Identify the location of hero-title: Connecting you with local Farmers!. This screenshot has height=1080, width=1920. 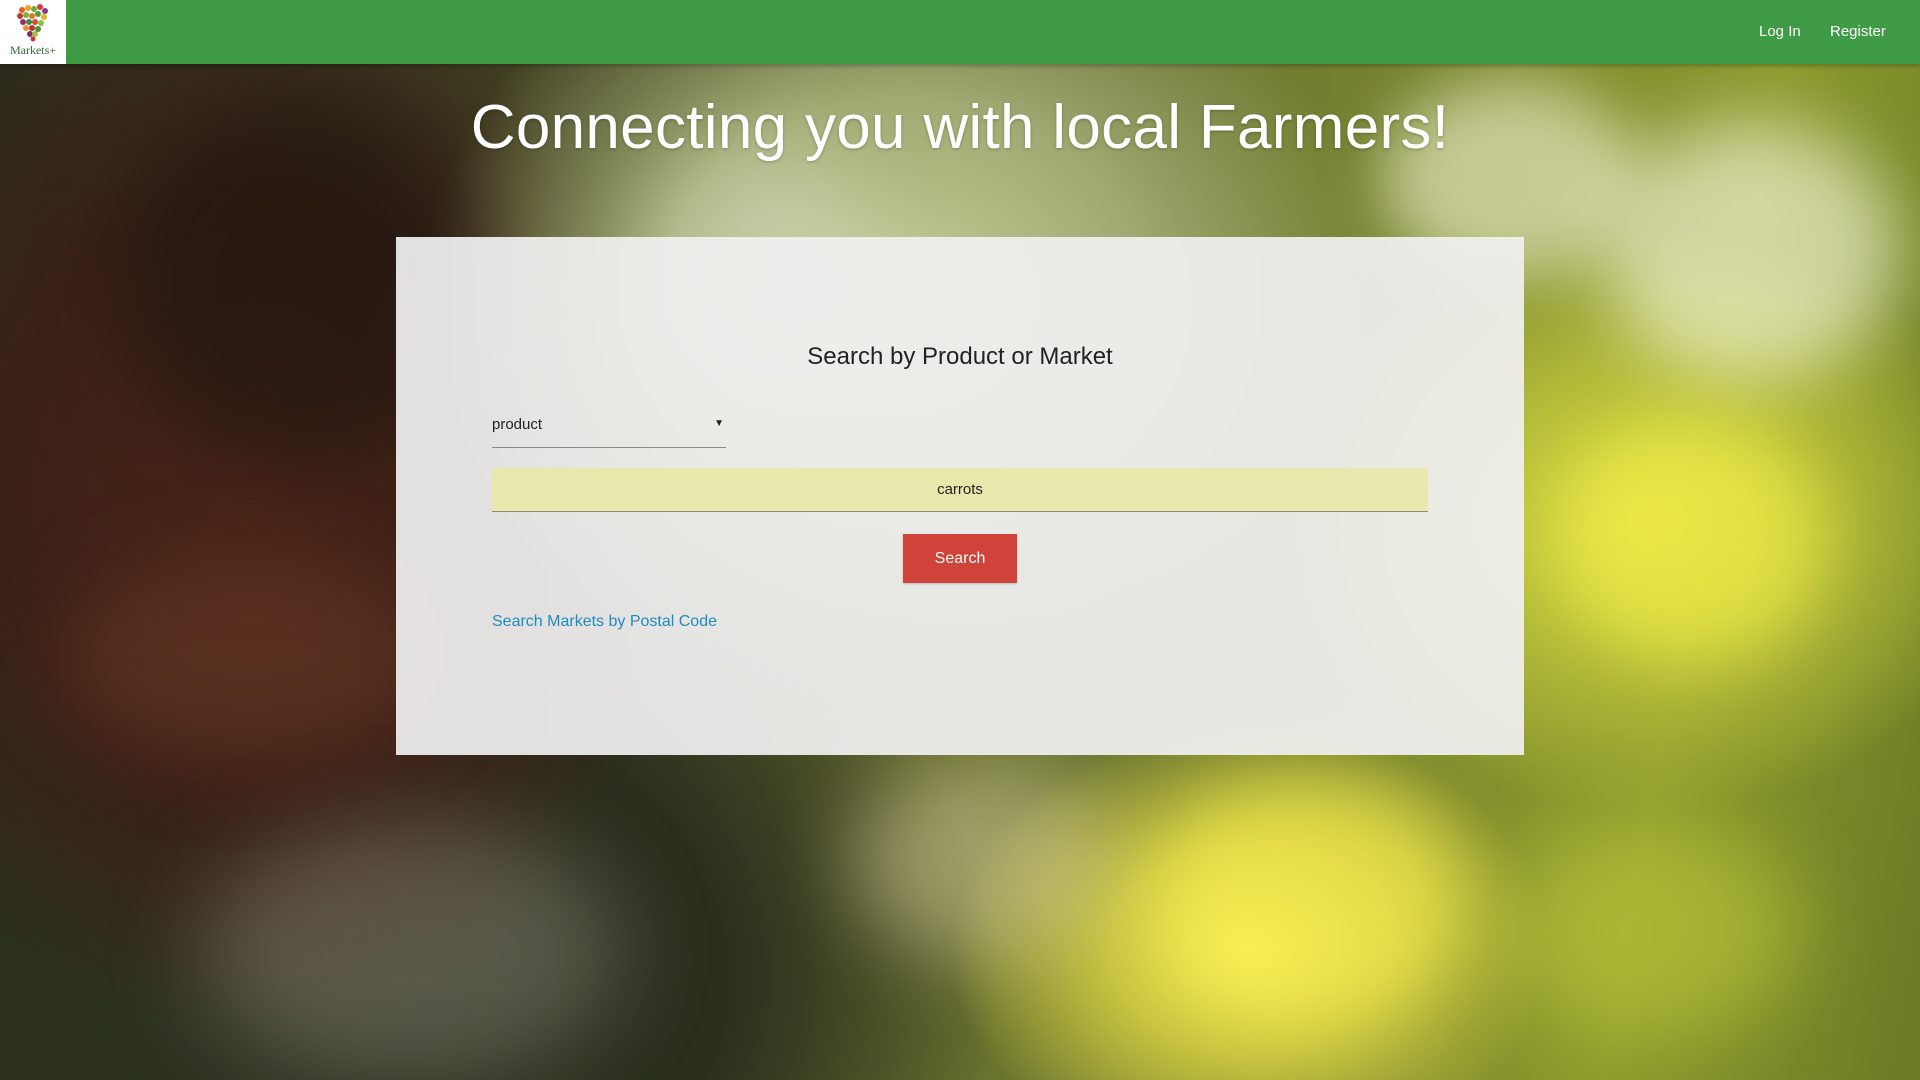
(960, 127).